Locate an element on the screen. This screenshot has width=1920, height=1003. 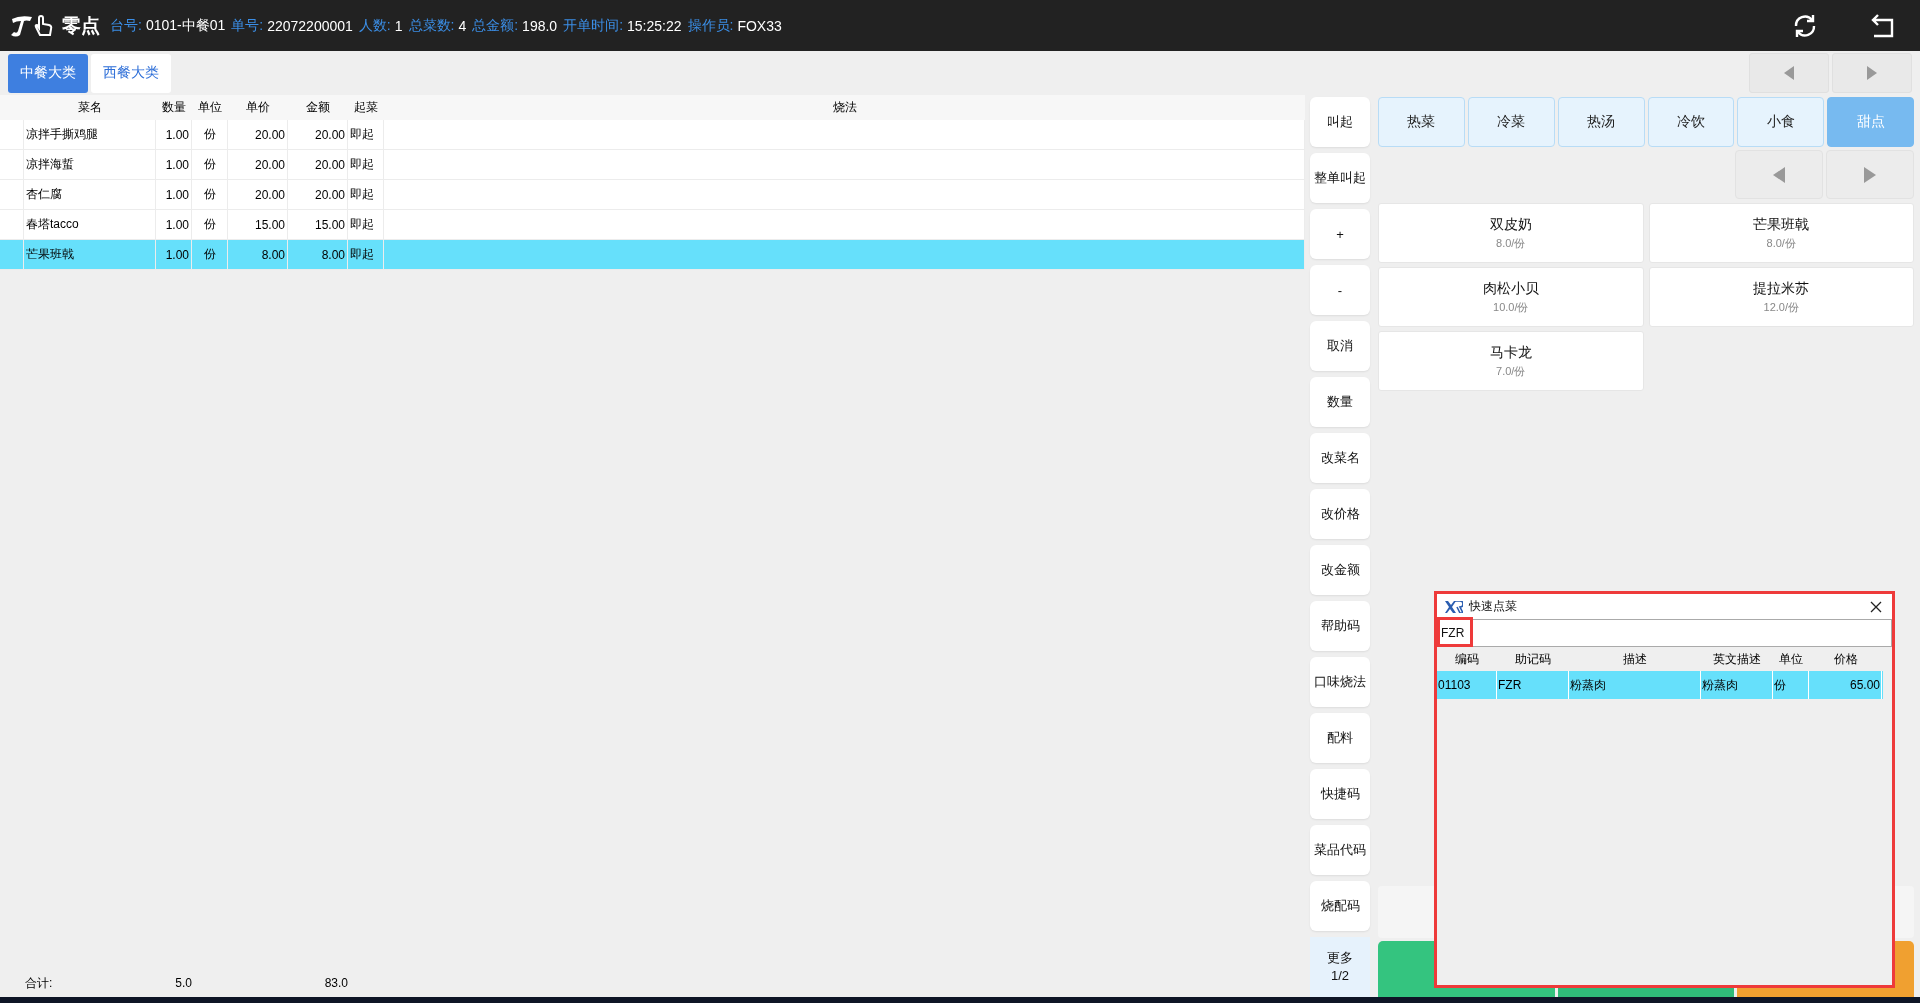
dish-card: 双皮奶 8.0/份 is located at coordinates (1511, 233).